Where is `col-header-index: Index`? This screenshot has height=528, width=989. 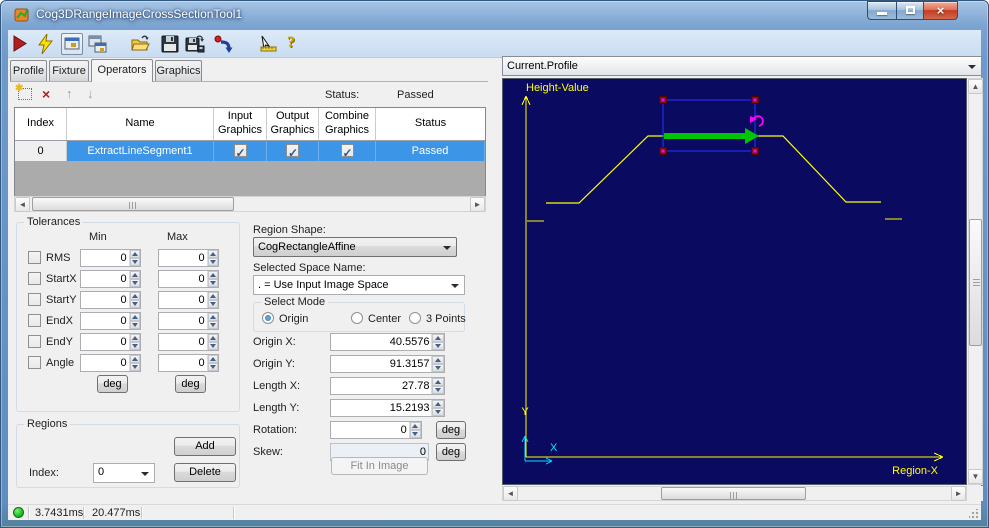
col-header-index: Index is located at coordinates (41, 124).